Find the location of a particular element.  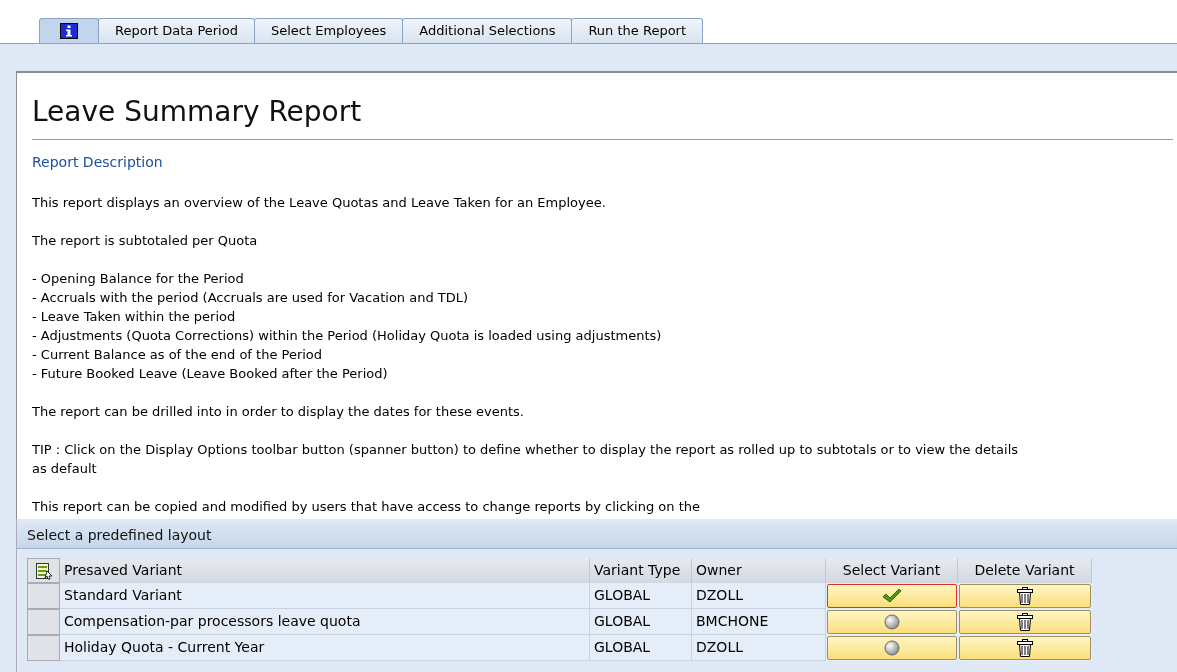

column-header: Delete Variant is located at coordinates (1025, 570).